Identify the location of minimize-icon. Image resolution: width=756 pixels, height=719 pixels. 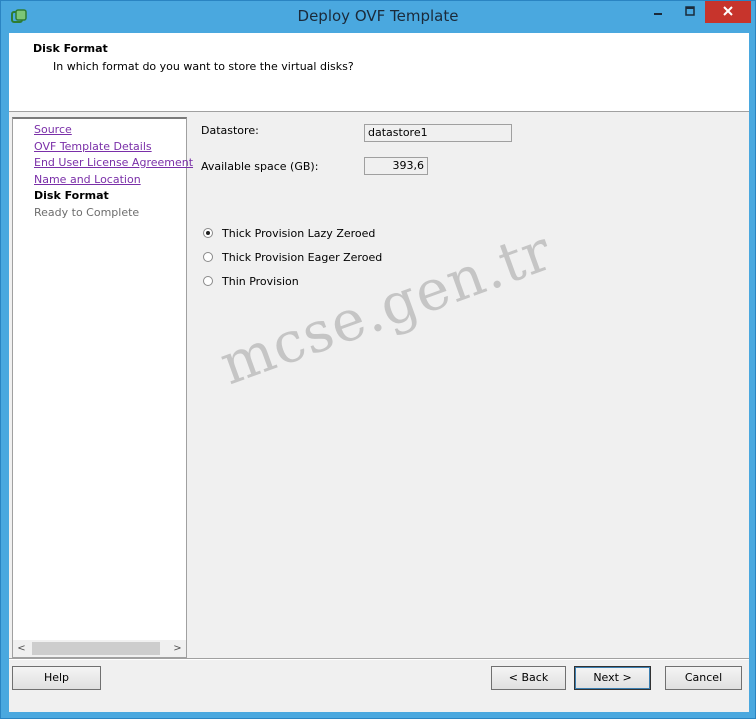
(658, 12).